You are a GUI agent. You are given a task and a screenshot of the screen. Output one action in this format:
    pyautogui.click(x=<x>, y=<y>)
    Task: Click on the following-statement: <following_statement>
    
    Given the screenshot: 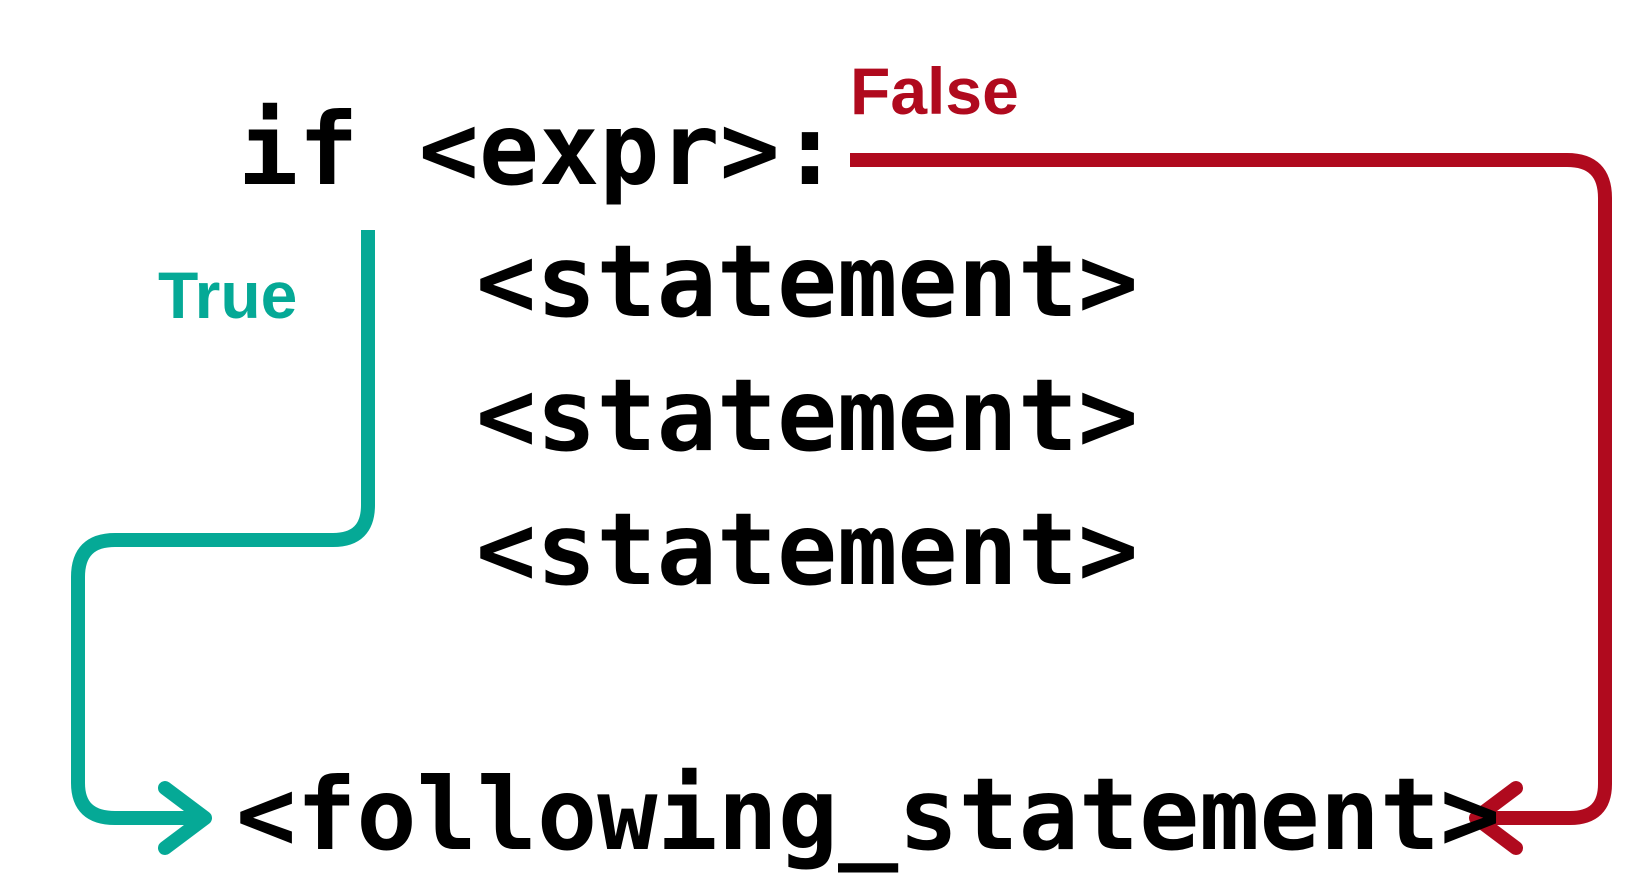 What is the action you would take?
    pyautogui.click(x=868, y=814)
    